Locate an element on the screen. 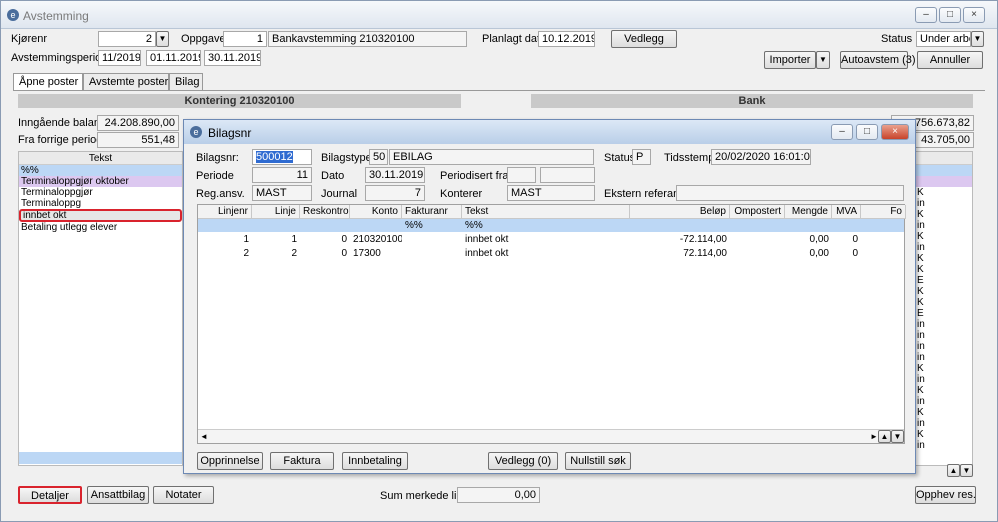 This screenshot has width=998, height=522. annuller-button: Annuller is located at coordinates (950, 60).